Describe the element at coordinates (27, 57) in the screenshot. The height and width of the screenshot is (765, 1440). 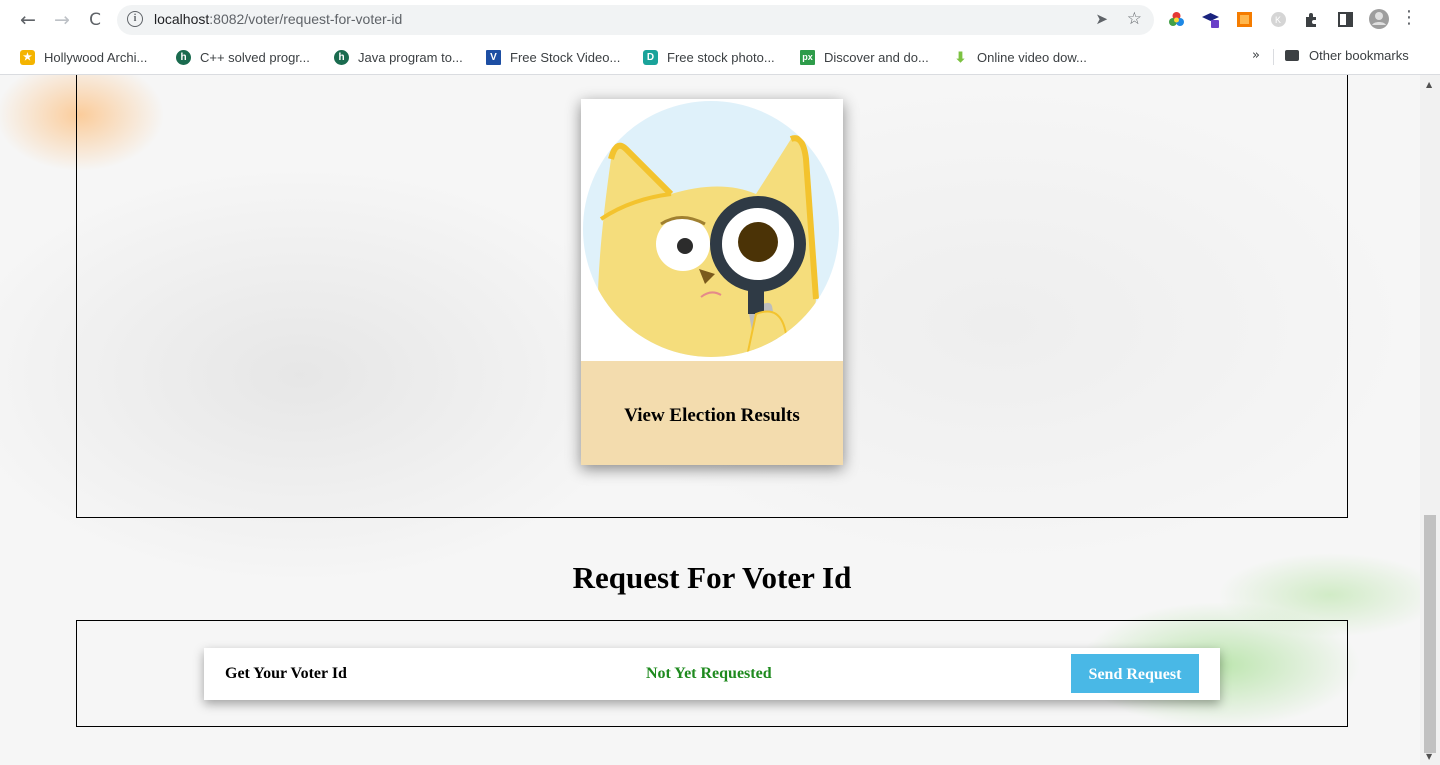
I see `hollywood-icon: ★` at that location.